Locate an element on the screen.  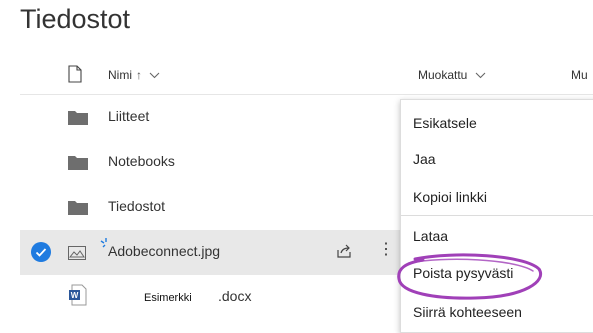
list-item-name: Tiedostot is located at coordinates (136, 206).